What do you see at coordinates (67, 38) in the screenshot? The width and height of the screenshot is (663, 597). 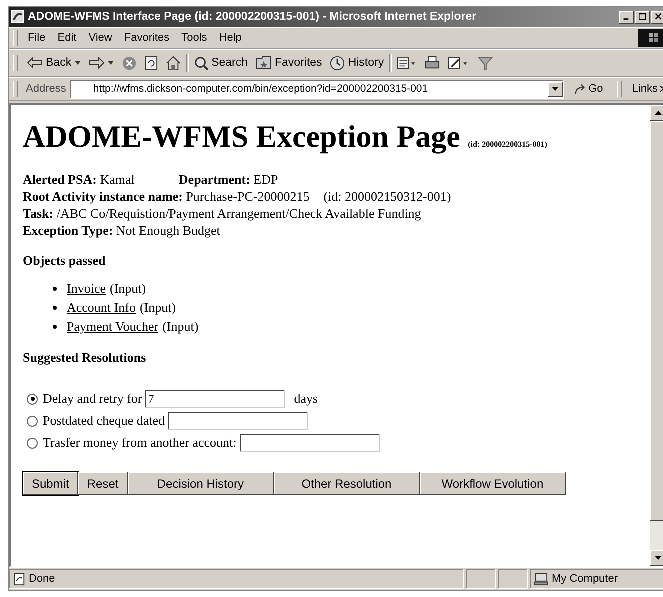 I see `menu-item: Edit` at bounding box center [67, 38].